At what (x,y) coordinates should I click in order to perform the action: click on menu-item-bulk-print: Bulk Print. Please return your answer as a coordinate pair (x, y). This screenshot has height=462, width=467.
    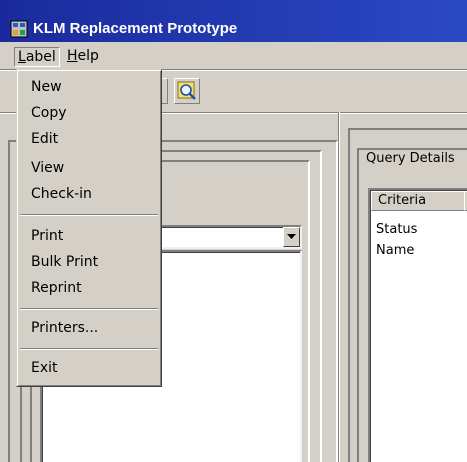
    Looking at the image, I should click on (64, 262).